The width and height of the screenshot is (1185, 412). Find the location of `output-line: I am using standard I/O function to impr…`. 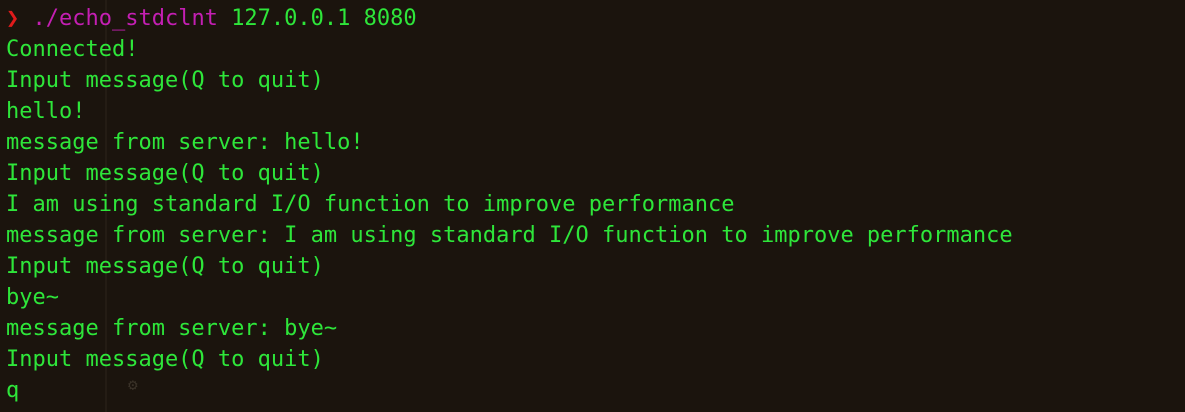

output-line: I am using standard I/O function to impr… is located at coordinates (370, 204).